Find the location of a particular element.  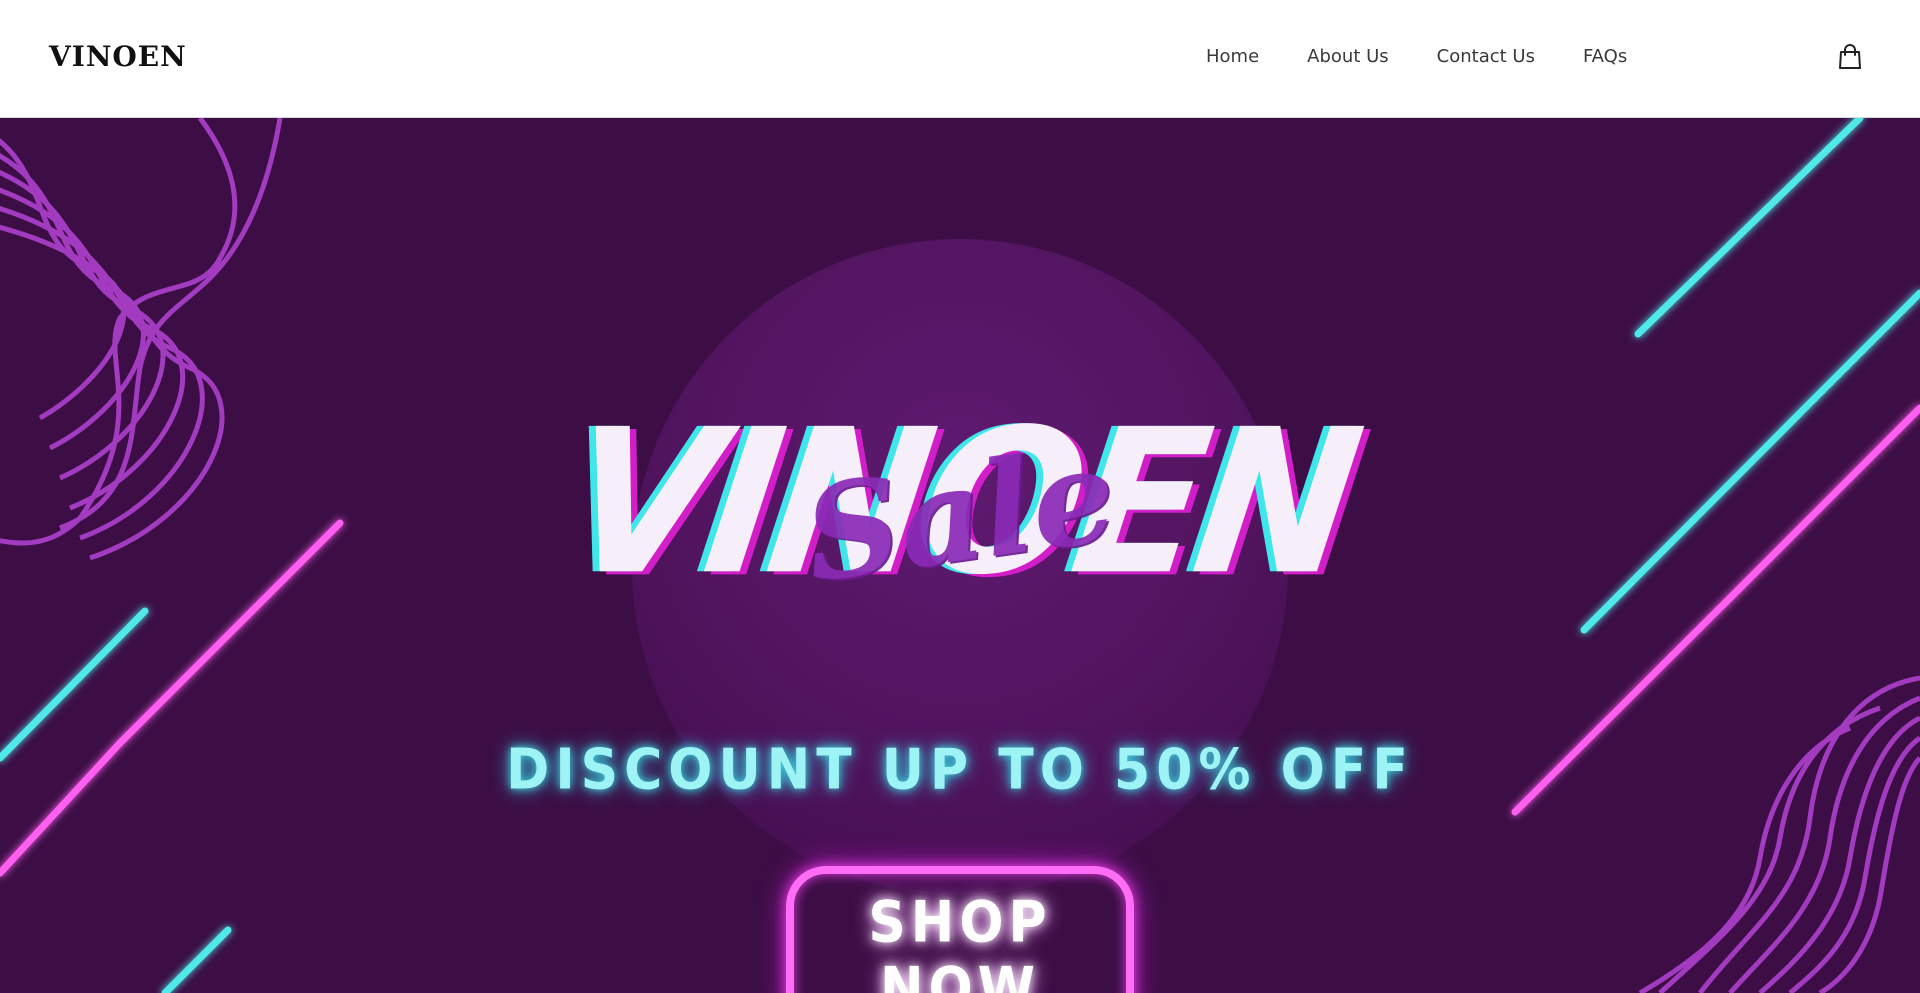

shop-now-label: SHOP NOW is located at coordinates (960, 941).